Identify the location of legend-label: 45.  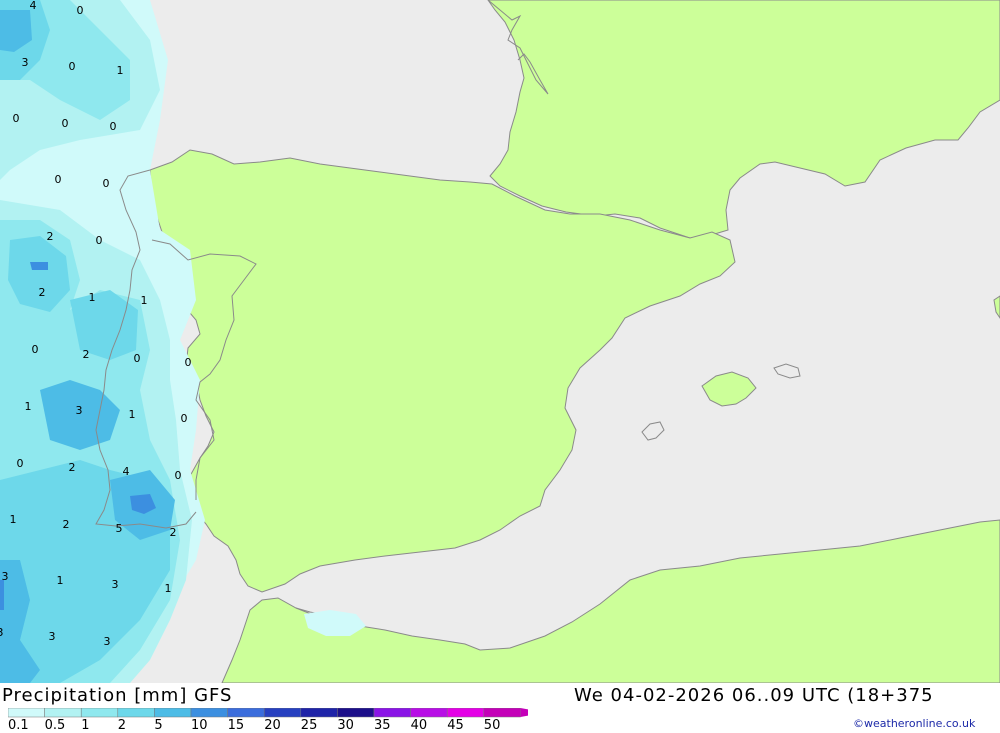
(455, 724).